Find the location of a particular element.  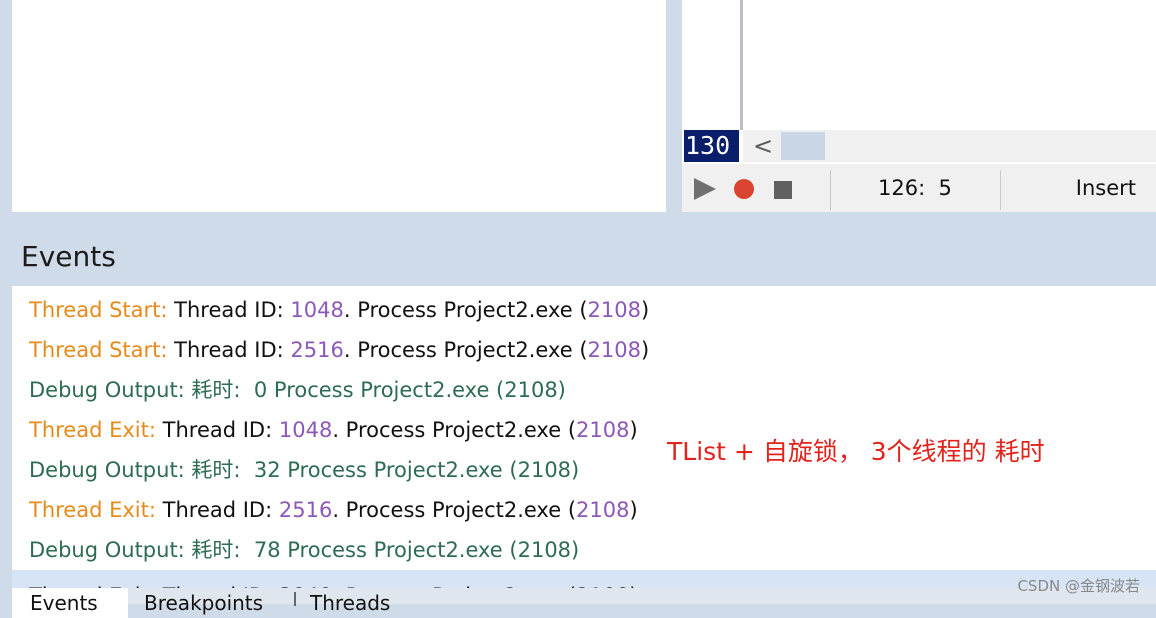

events-panel-header: Events is located at coordinates (578, 258).